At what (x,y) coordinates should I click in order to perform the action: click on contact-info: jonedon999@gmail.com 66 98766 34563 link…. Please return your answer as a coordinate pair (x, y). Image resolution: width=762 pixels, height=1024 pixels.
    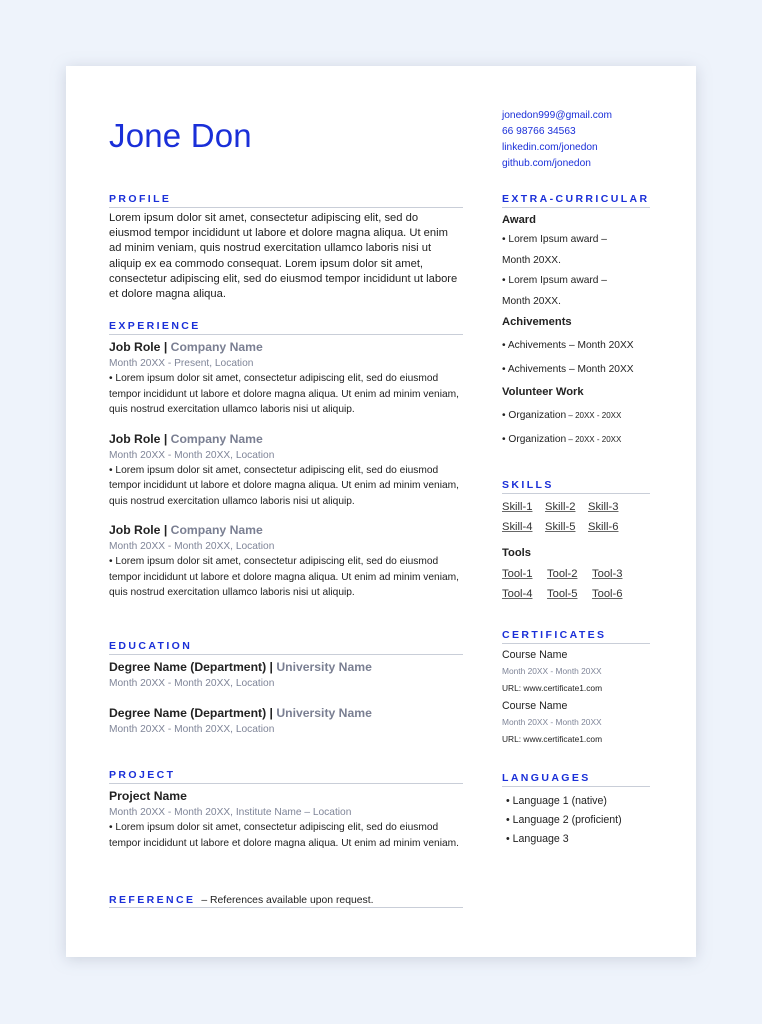
    Looking at the image, I should click on (576, 140).